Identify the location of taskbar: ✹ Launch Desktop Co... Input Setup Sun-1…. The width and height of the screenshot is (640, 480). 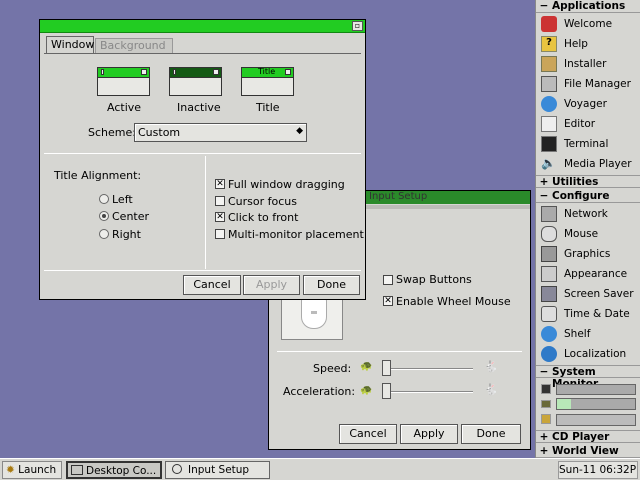
(320, 469).